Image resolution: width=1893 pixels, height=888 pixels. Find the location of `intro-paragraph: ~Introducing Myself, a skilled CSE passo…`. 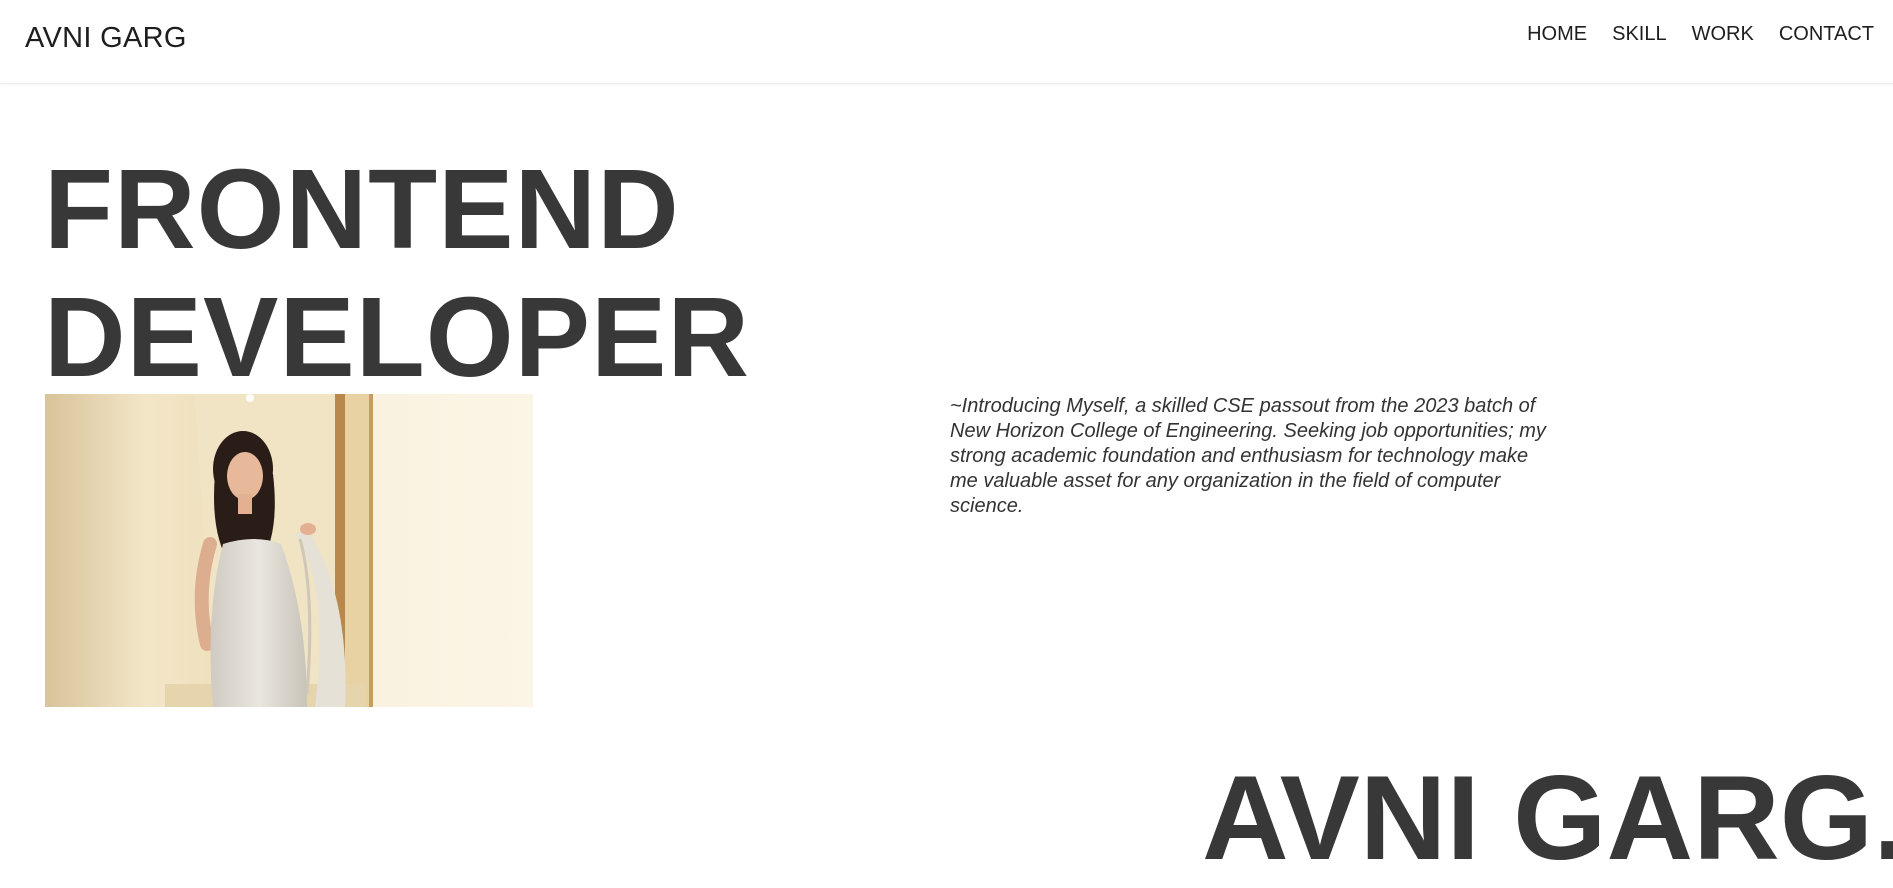

intro-paragraph: ~Introducing Myself, a skilled CSE passo… is located at coordinates (1248, 456).